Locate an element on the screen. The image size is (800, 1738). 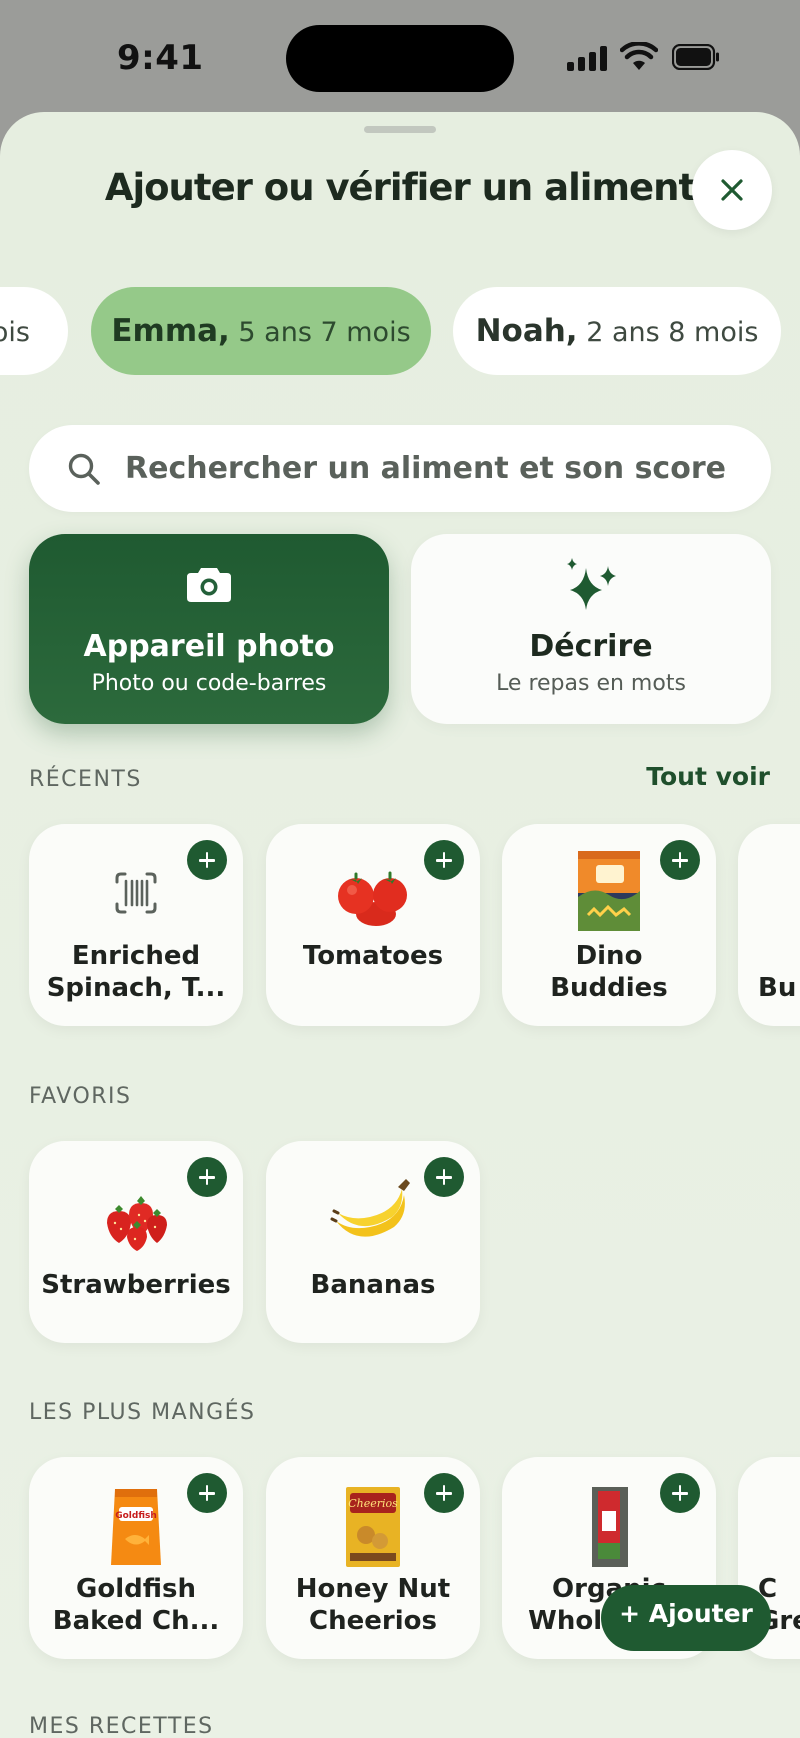
sheet-title: Ajouter ou vérifier un aliment is located at coordinates (400, 187).